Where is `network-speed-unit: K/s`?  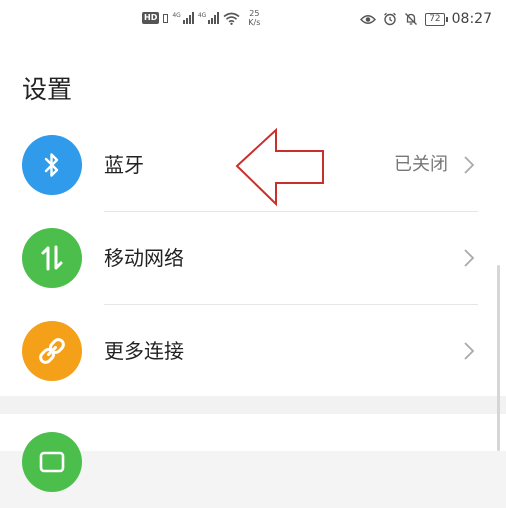 network-speed-unit: K/s is located at coordinates (254, 22).